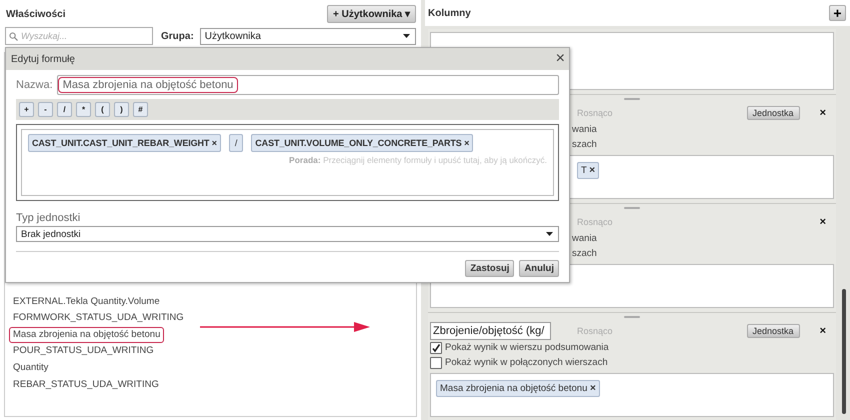  I want to click on operator-button: -, so click(45, 109).